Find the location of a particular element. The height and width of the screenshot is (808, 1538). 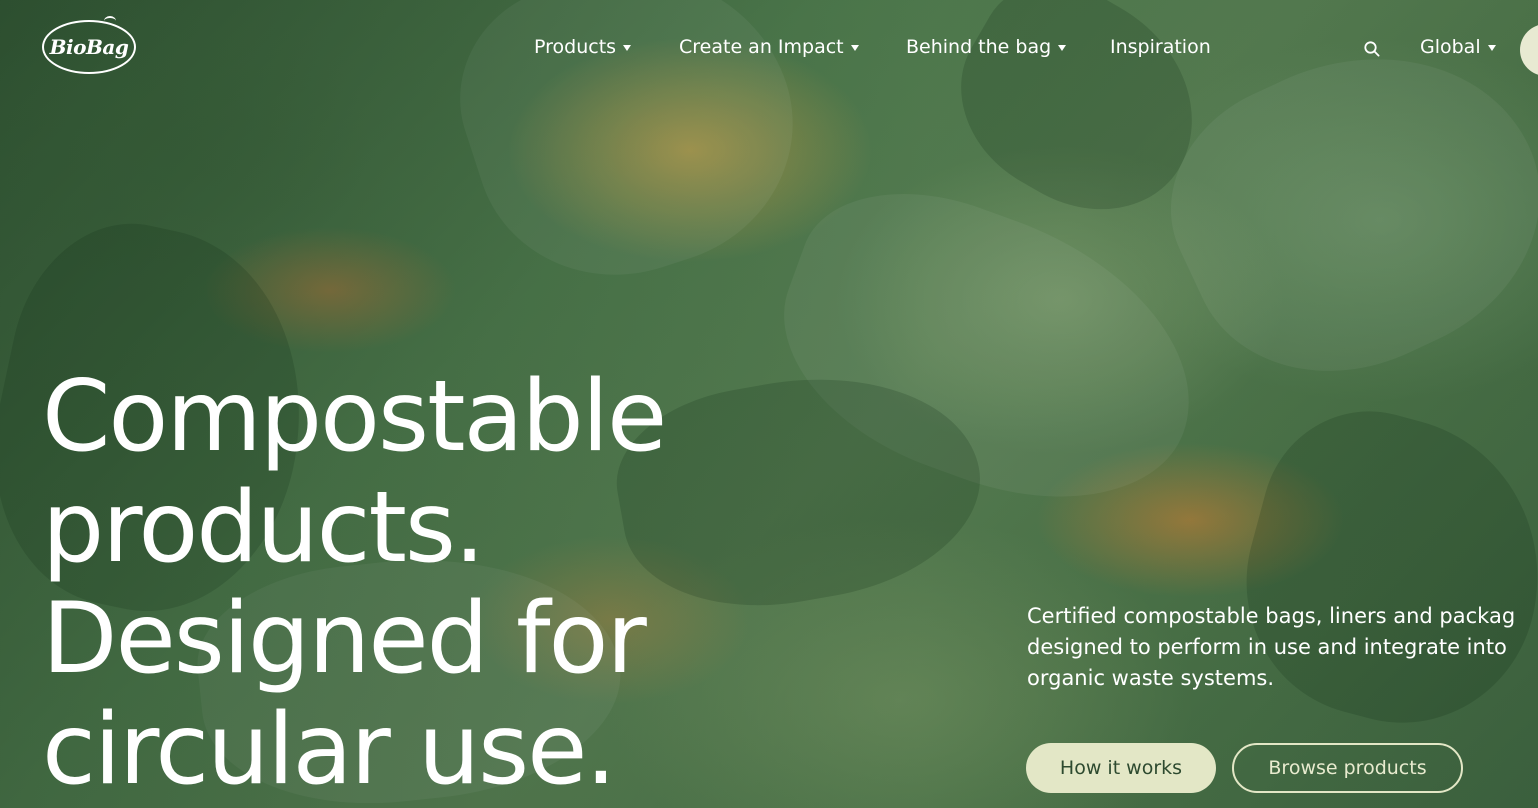

region-selector: Global is located at coordinates (1458, 47).